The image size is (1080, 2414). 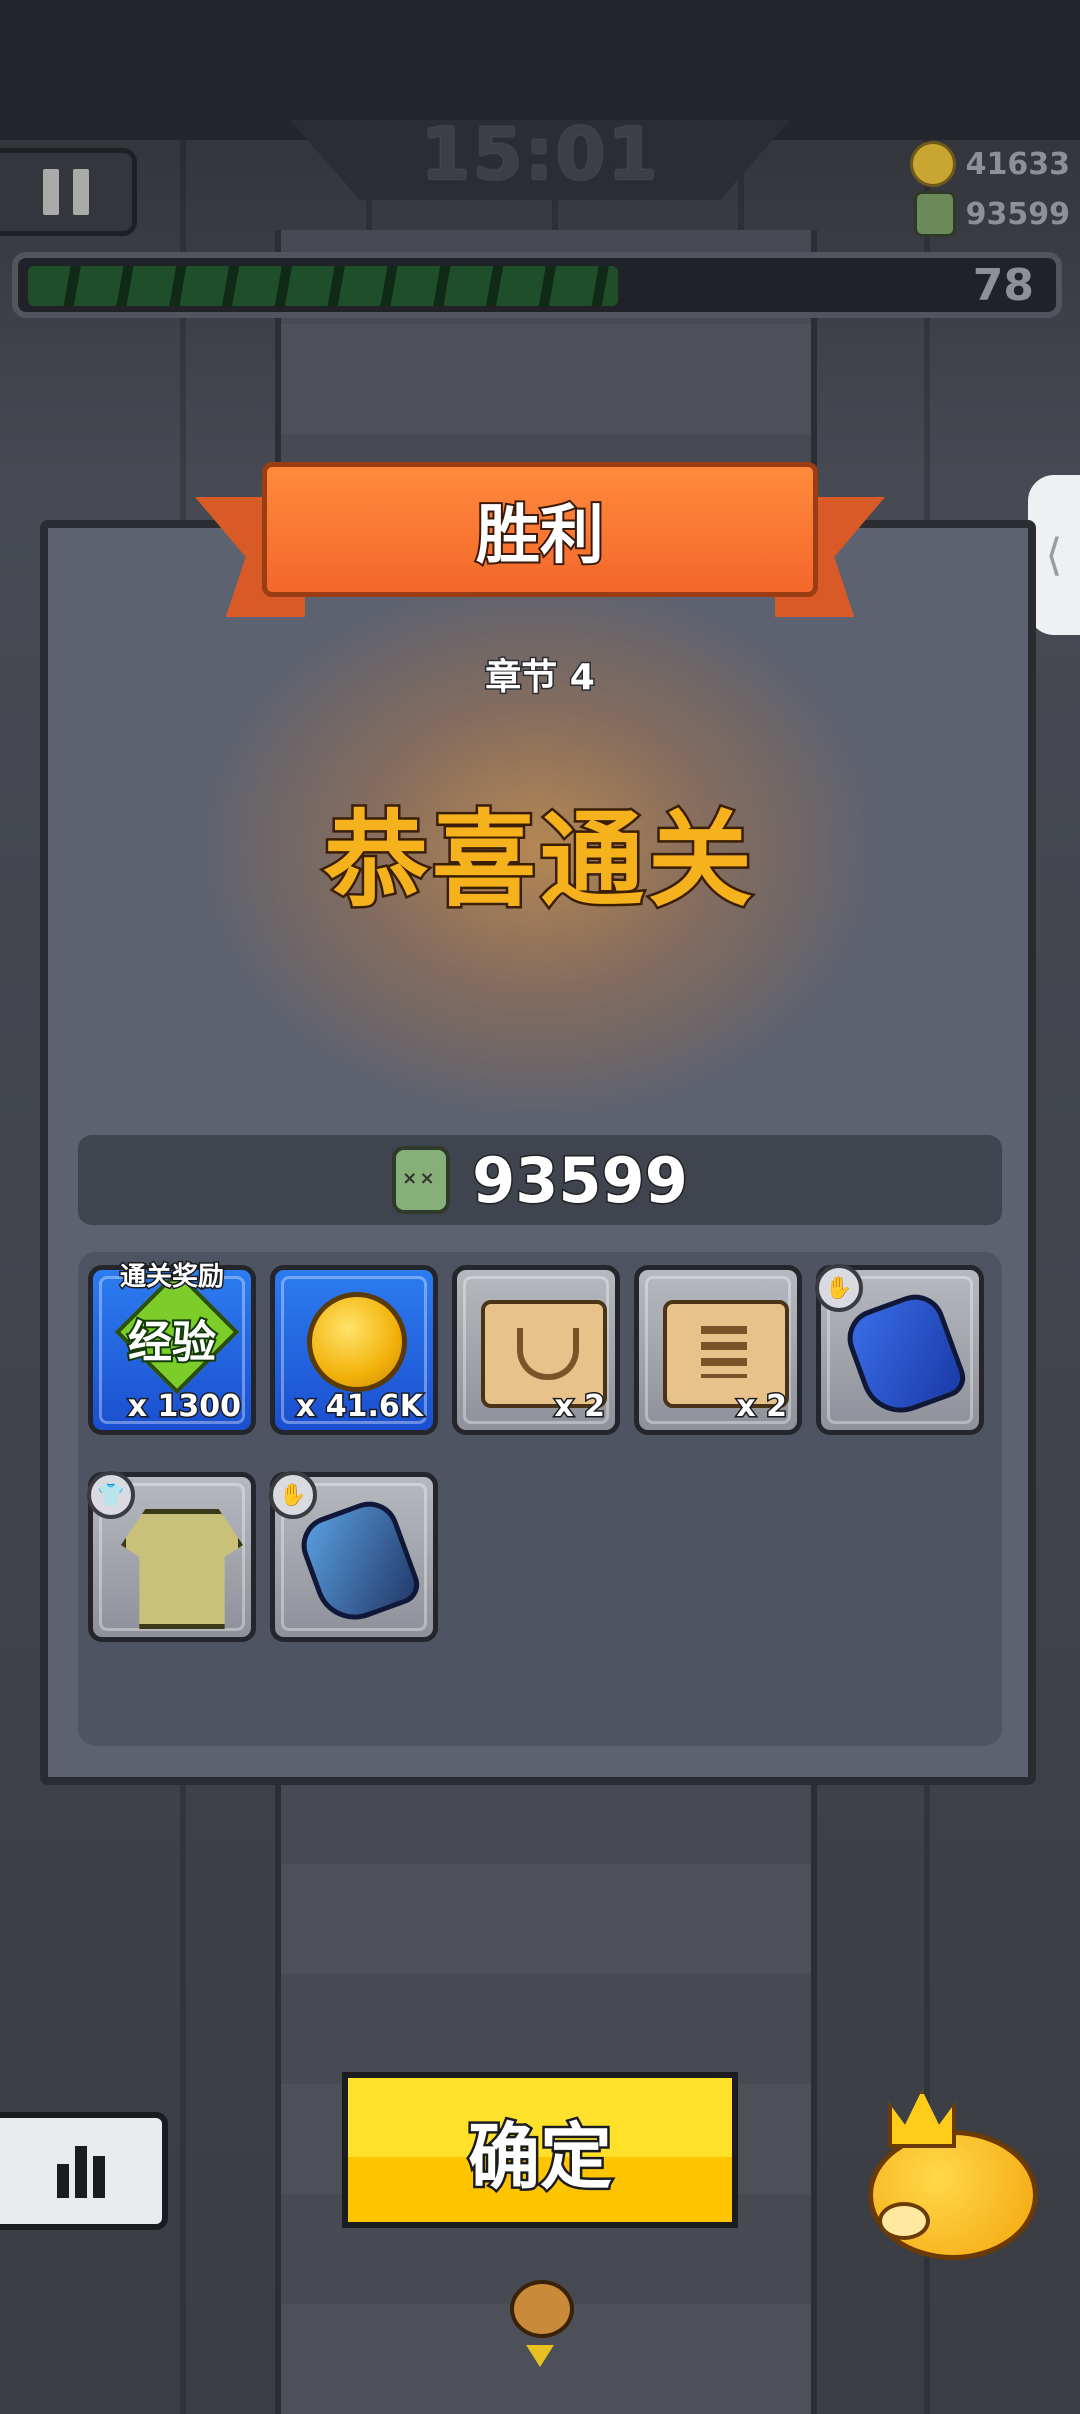 What do you see at coordinates (172, 1342) in the screenshot?
I see `exp-label: 经验` at bounding box center [172, 1342].